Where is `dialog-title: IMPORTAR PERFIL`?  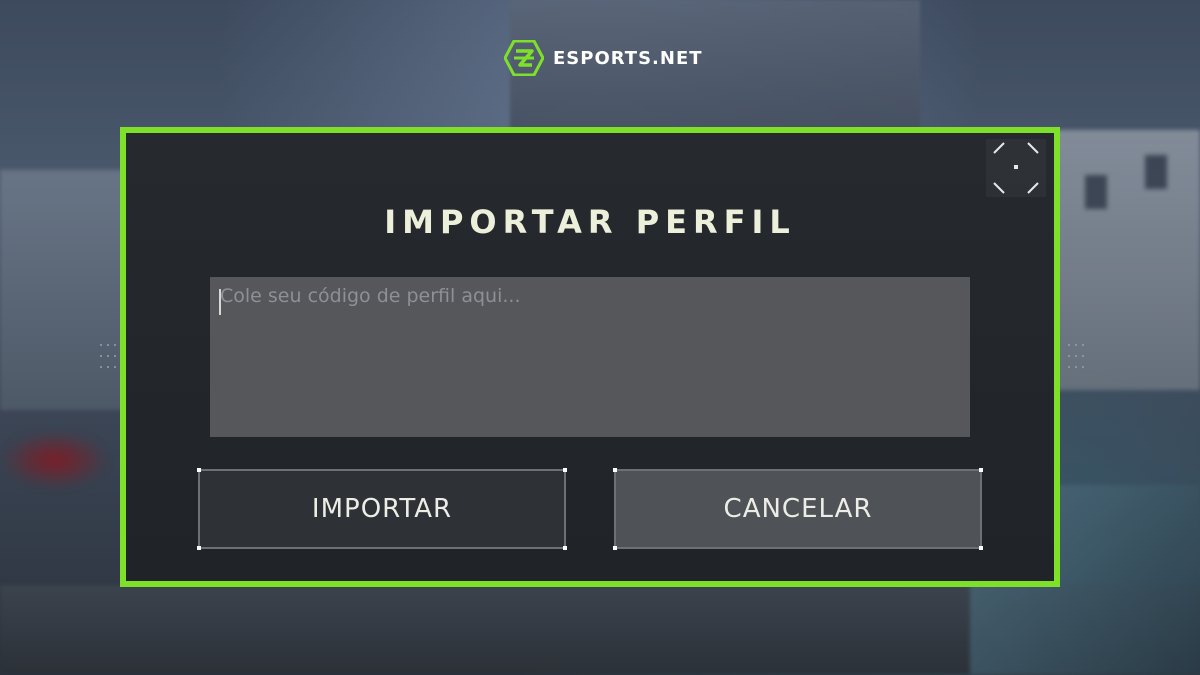
dialog-title: IMPORTAR PERFIL is located at coordinates (590, 222).